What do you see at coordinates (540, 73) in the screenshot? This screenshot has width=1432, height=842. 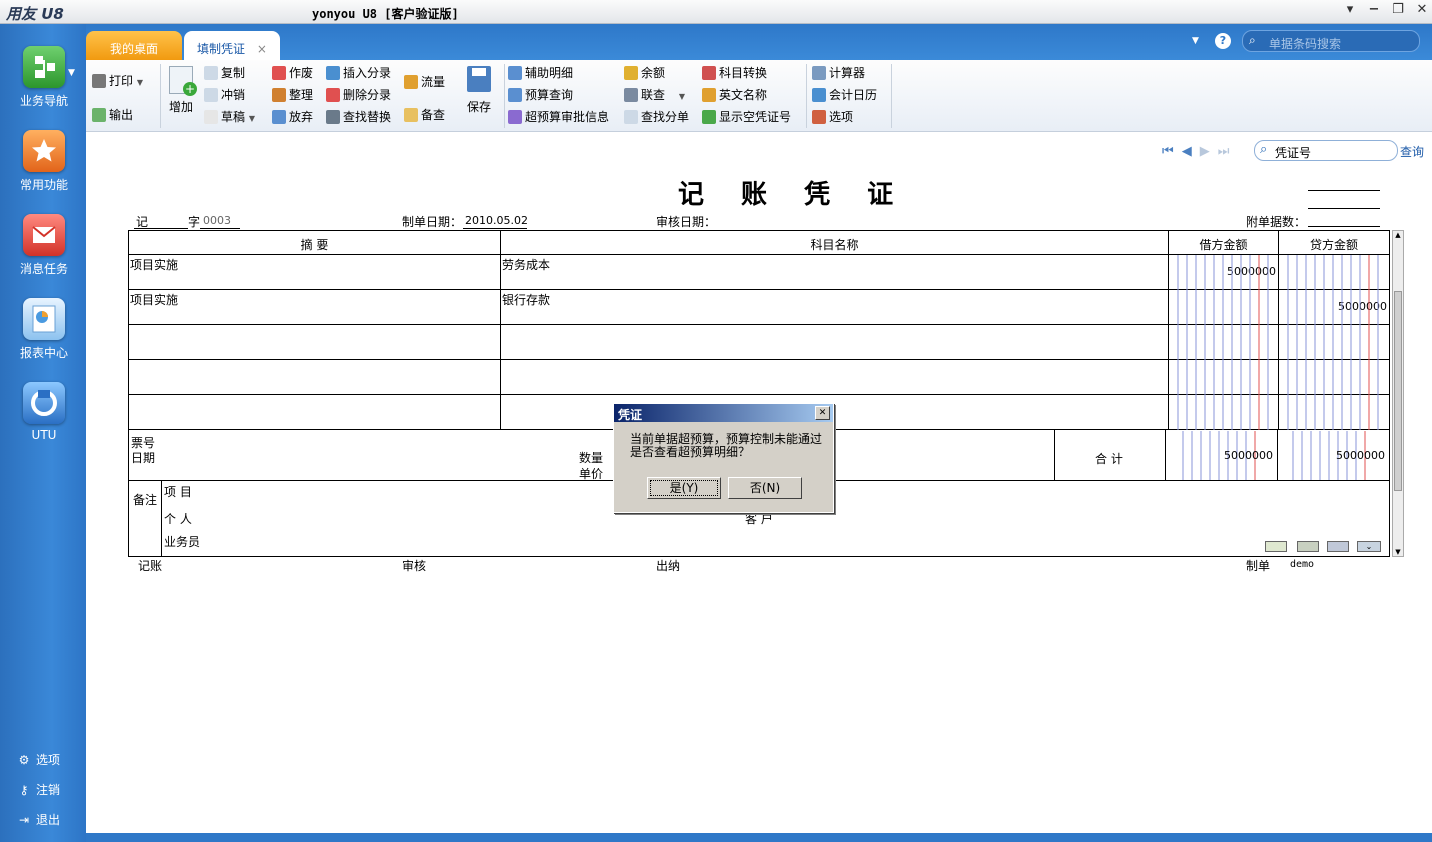 I see `aux-detail-button: 辅助明细` at bounding box center [540, 73].